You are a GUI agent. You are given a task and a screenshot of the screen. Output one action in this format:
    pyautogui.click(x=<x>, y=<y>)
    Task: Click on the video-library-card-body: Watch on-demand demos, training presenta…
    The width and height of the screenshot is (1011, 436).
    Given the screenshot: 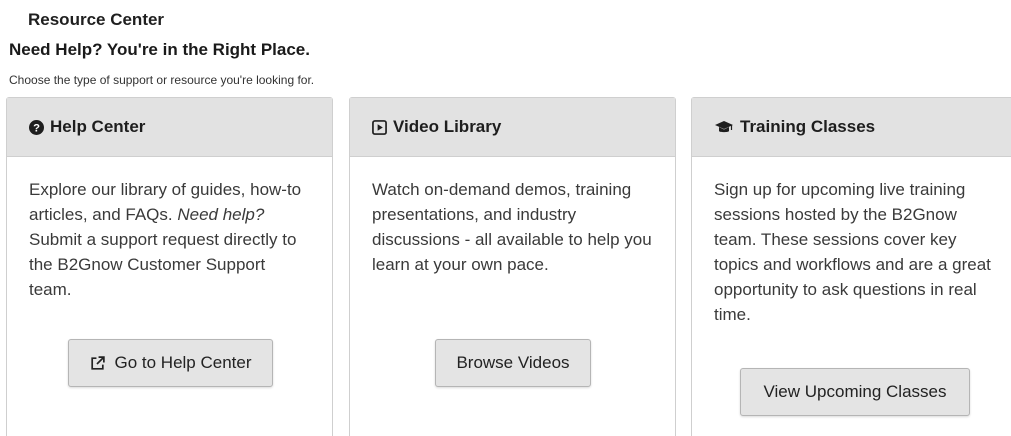 What is the action you would take?
    pyautogui.click(x=512, y=217)
    